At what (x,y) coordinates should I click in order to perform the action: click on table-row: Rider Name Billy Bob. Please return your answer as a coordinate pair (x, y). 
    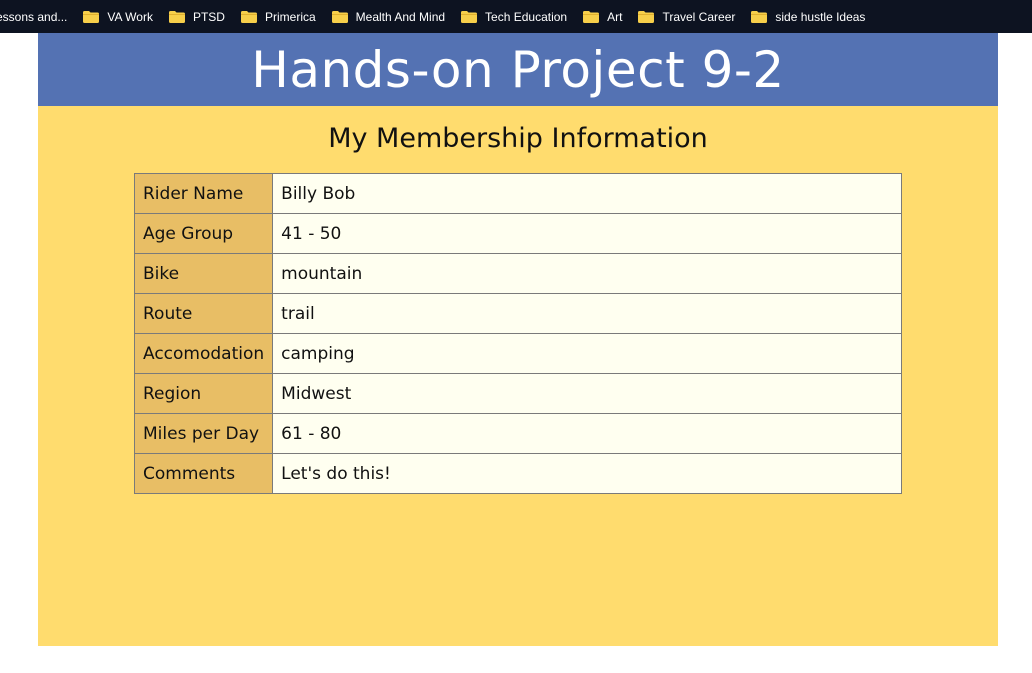
    Looking at the image, I should click on (517, 193).